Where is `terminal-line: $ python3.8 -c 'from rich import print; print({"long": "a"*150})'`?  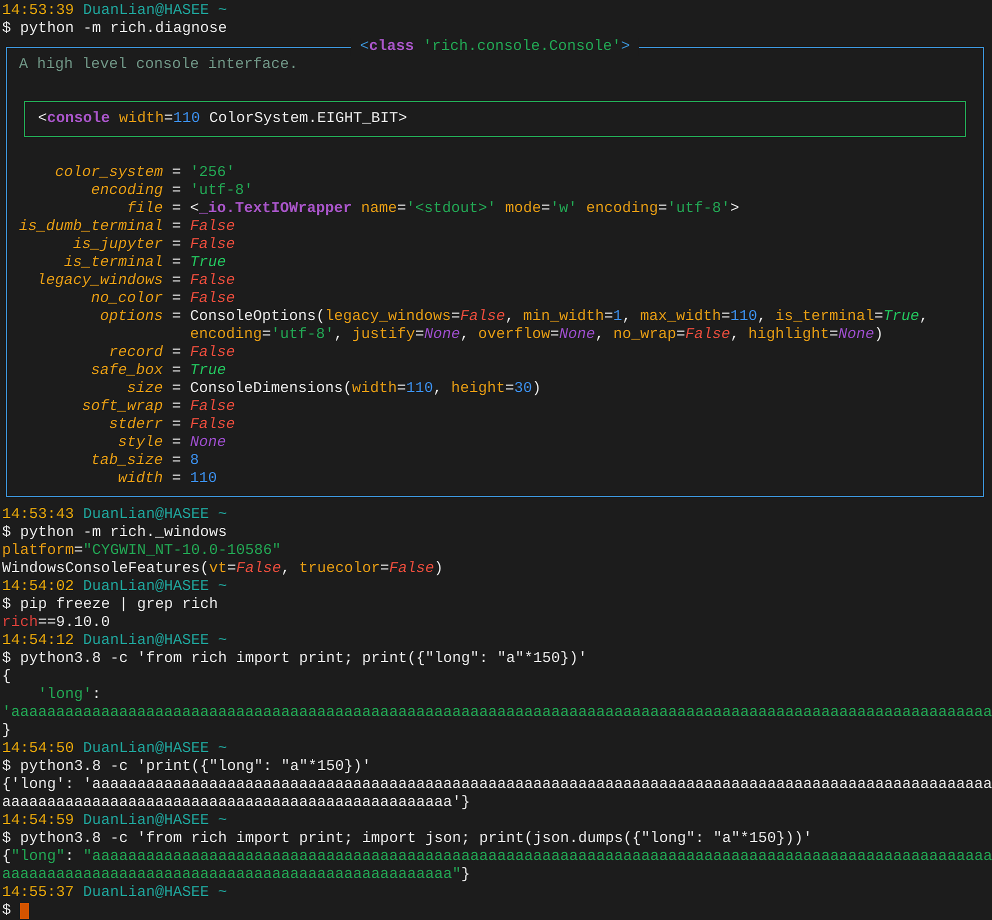 terminal-line: $ python3.8 -c 'from rich import print; print({"long": "a"*150})' is located at coordinates (295, 659).